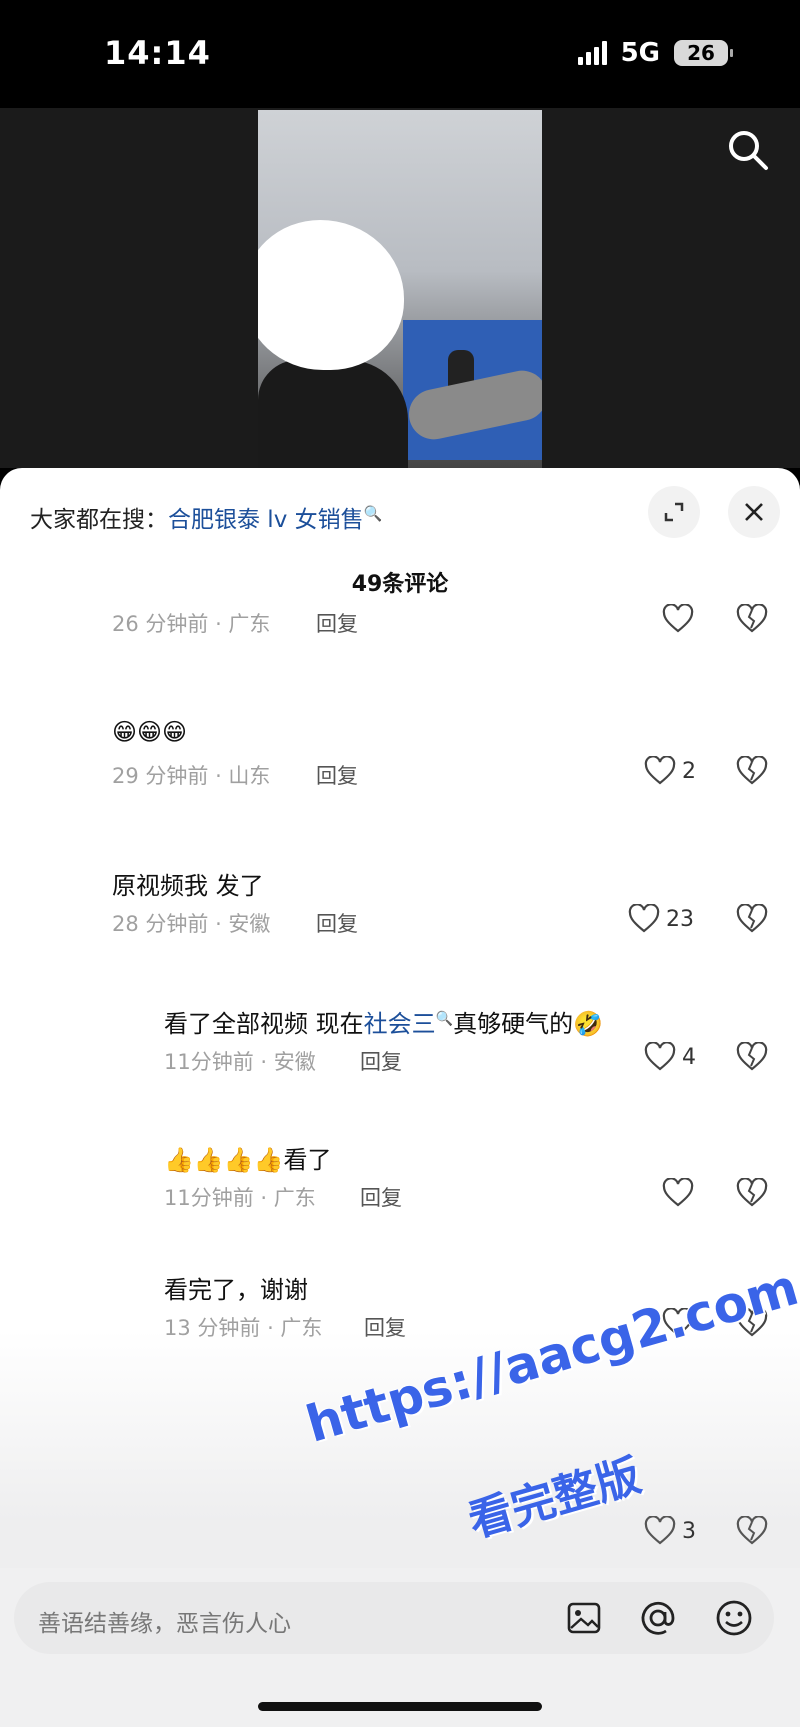 The image size is (800, 1727). What do you see at coordinates (191, 776) in the screenshot?
I see `comment-meta: 29 分钟前 · 山东` at bounding box center [191, 776].